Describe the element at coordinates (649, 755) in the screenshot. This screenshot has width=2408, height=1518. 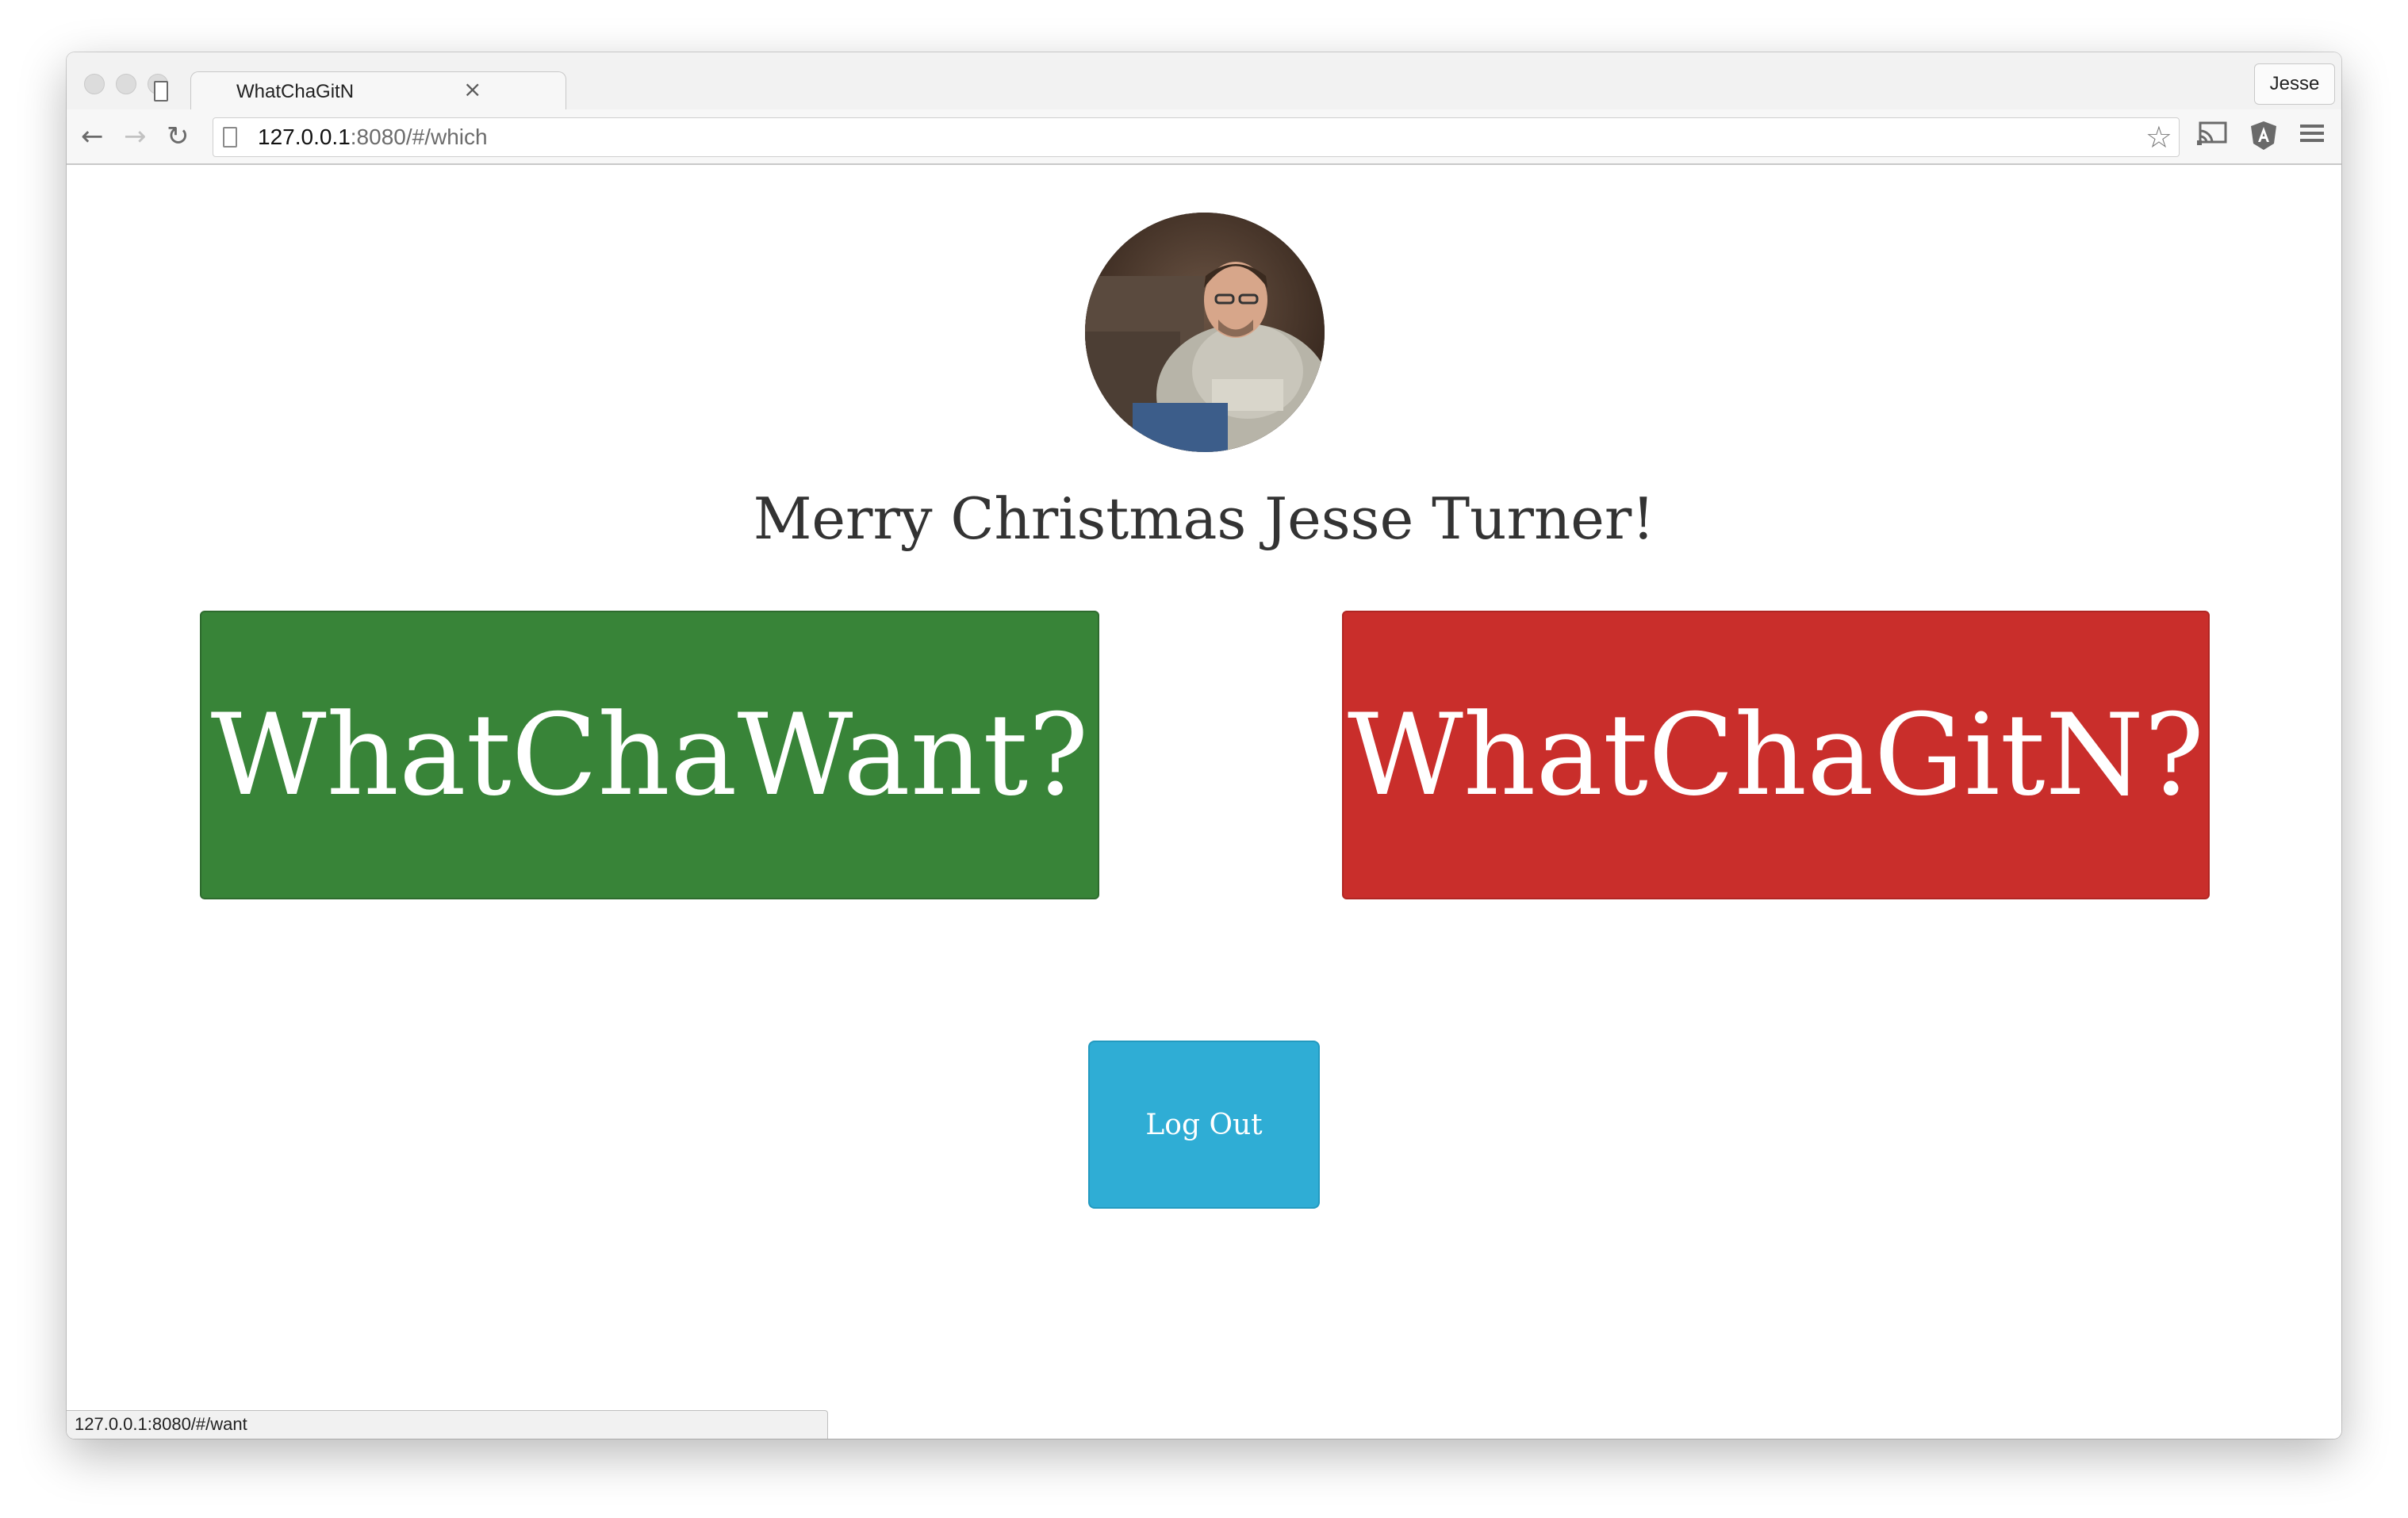
I see `whatchawant-button: WhatChaWant?` at that location.